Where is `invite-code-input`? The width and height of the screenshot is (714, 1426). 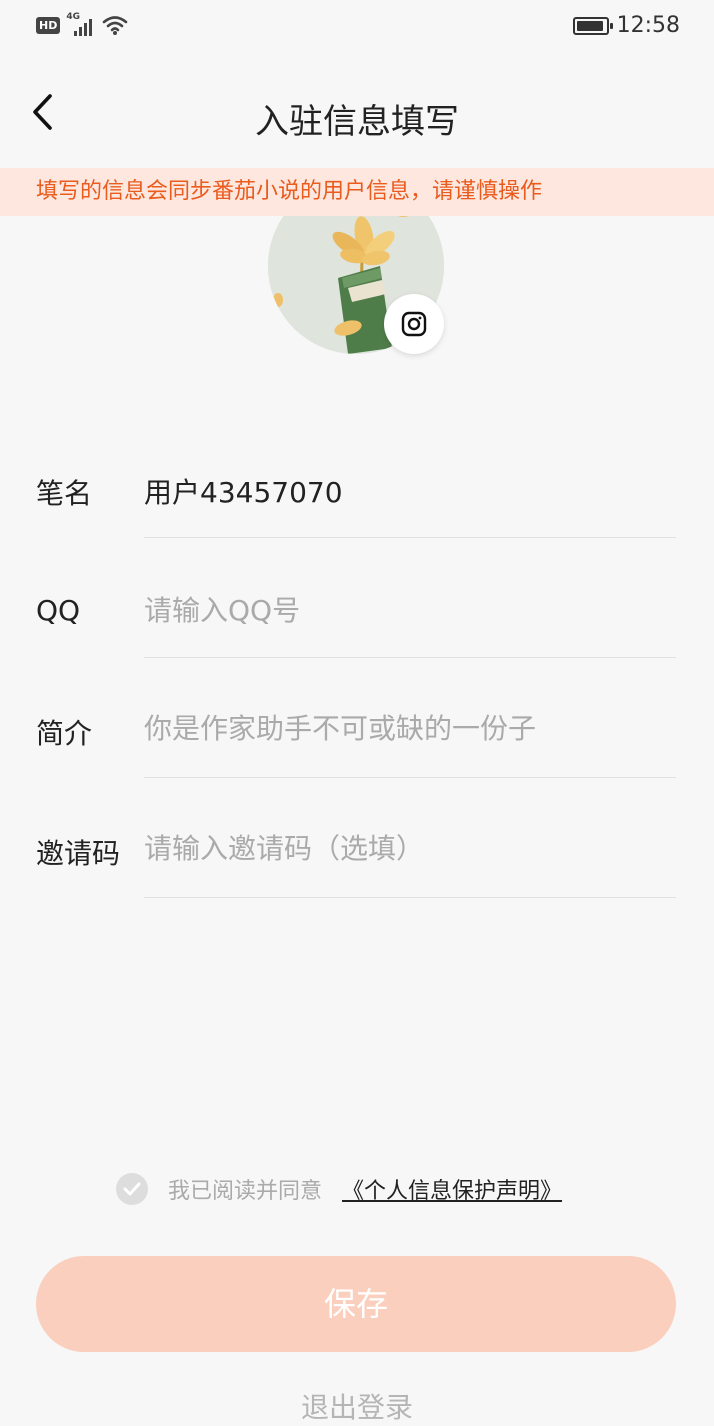 invite-code-input is located at coordinates (410, 848).